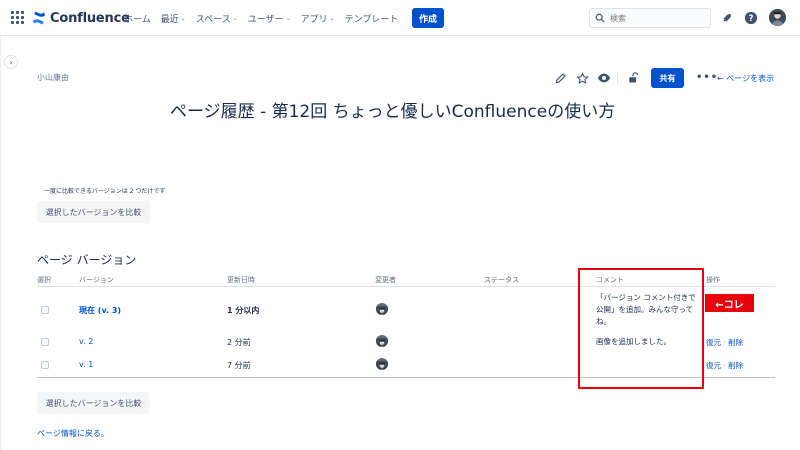 This screenshot has height=450, width=800. I want to click on sidebar-expand-button: ›, so click(11, 62).